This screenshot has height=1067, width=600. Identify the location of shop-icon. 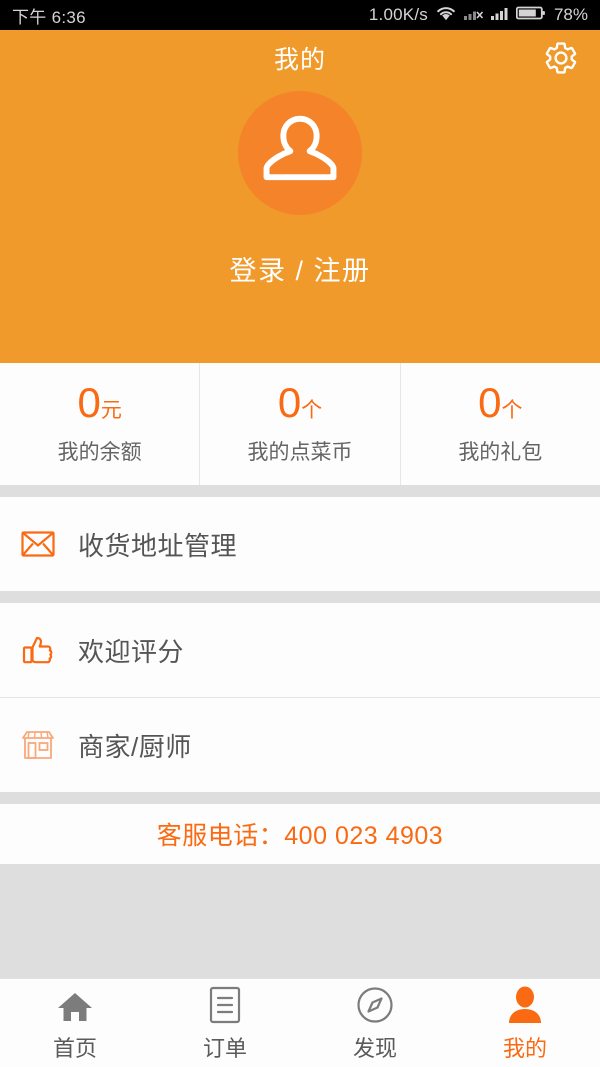
(38, 745).